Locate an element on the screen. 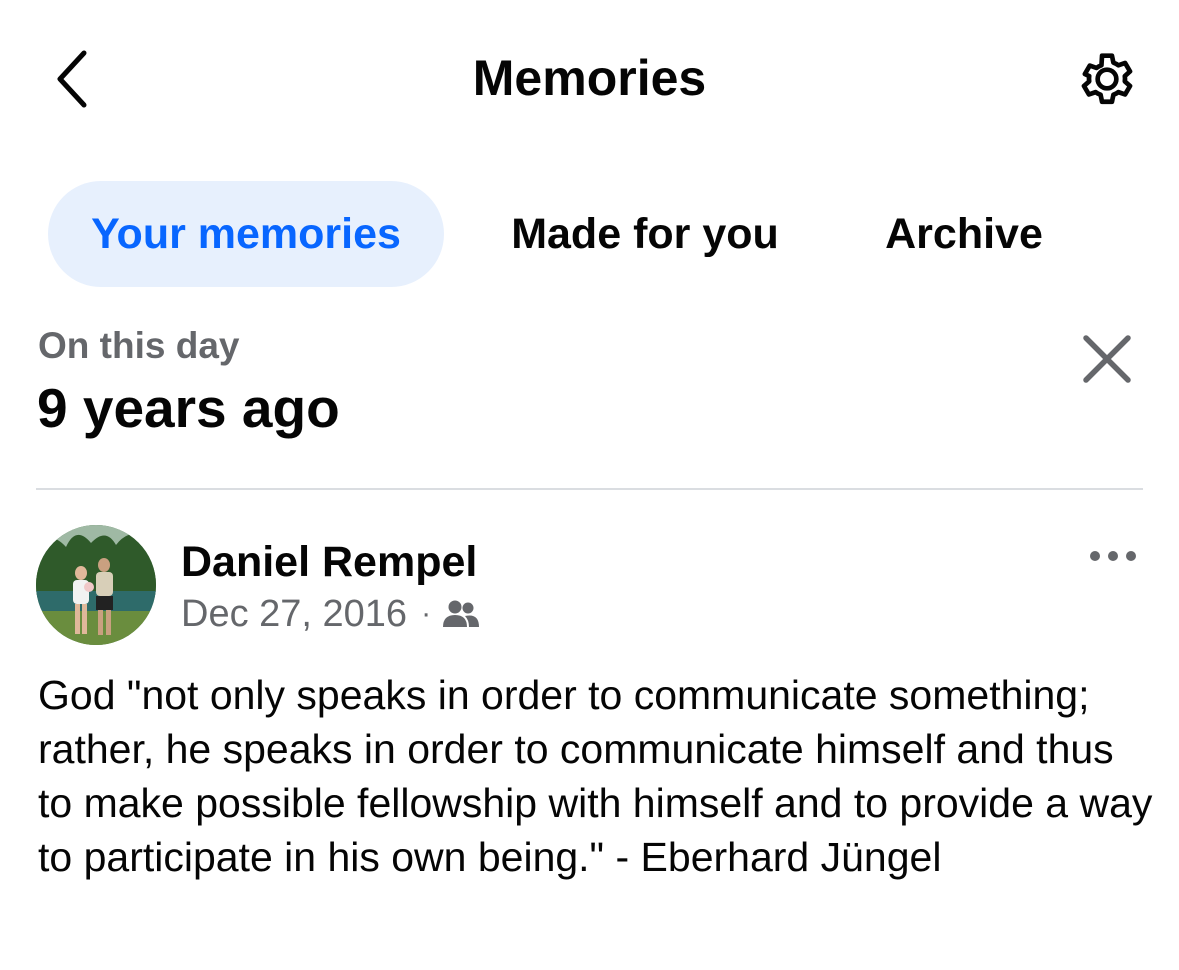 The image size is (1179, 970). more-options-button is located at coordinates (1113, 556).